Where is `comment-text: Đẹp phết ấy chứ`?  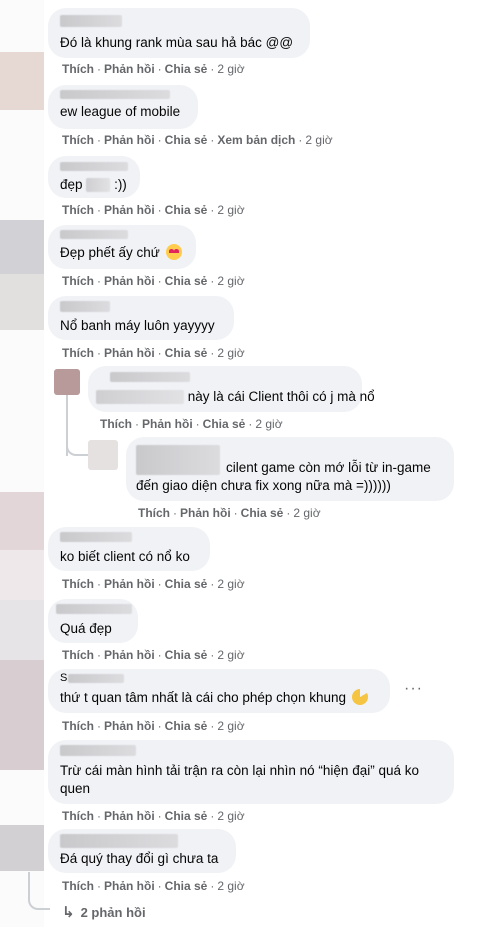
comment-text: Đẹp phết ấy chứ is located at coordinates (121, 253).